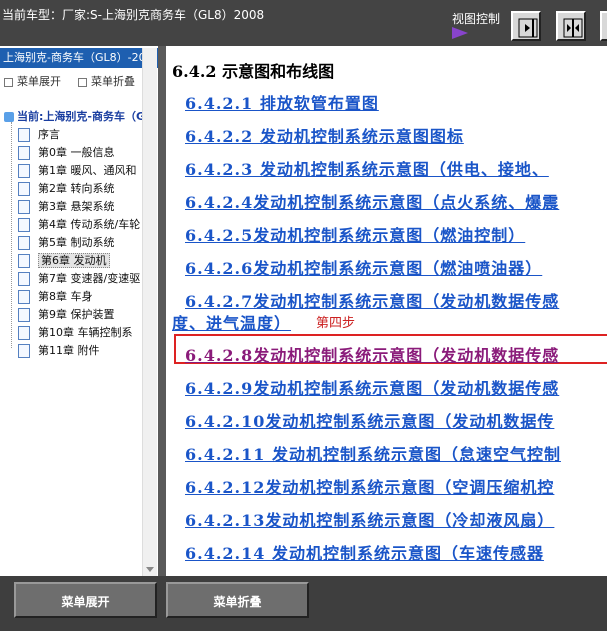 This screenshot has width=607, height=631. I want to click on view-left-panel-button, so click(603, 26).